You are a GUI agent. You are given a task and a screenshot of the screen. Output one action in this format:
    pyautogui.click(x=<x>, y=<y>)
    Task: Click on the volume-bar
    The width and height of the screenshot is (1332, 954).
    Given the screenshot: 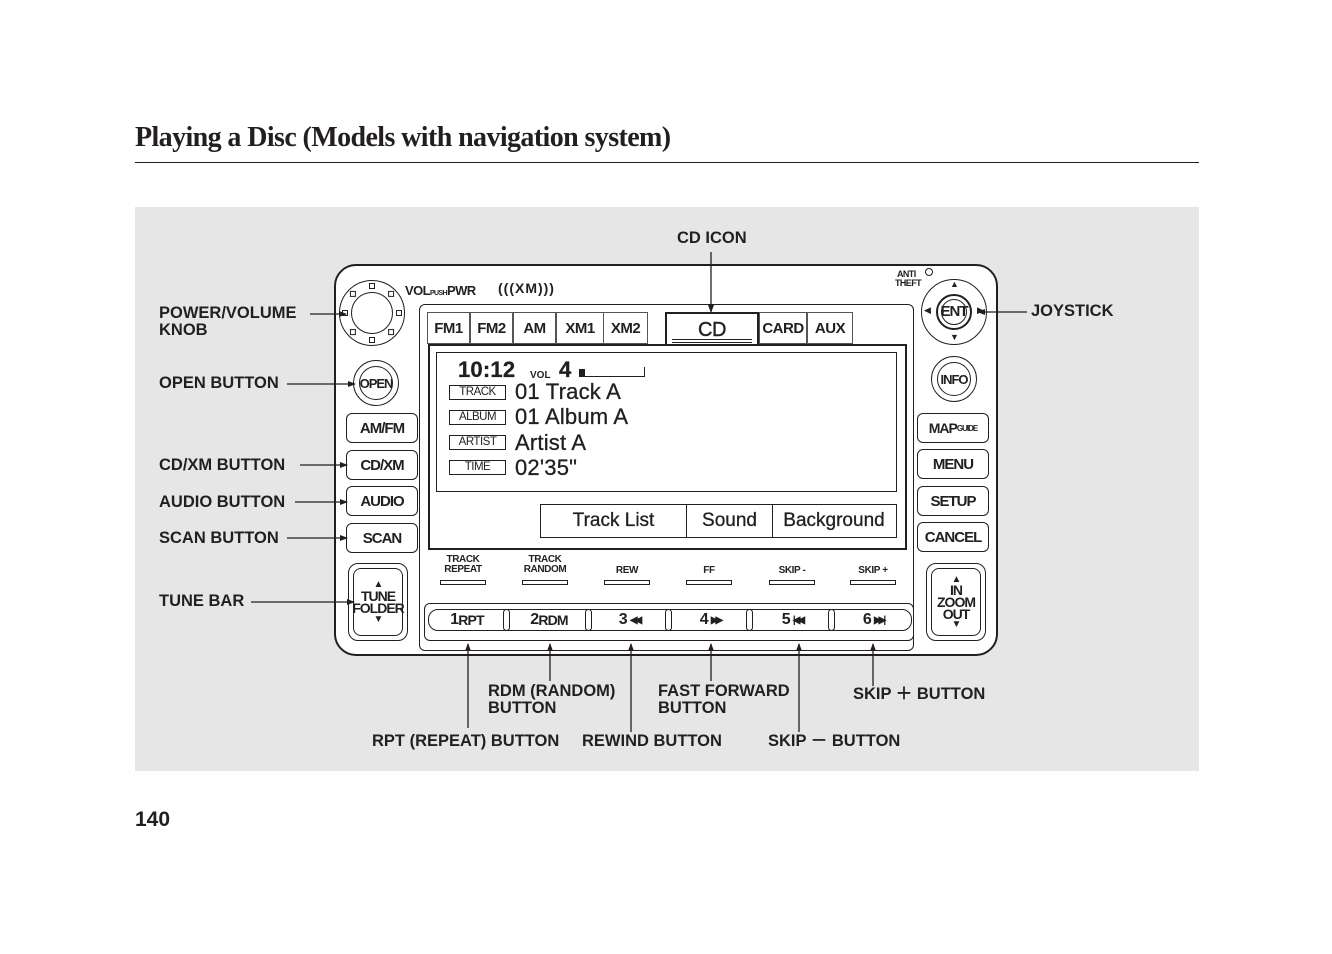 What is the action you would take?
    pyautogui.click(x=612, y=371)
    